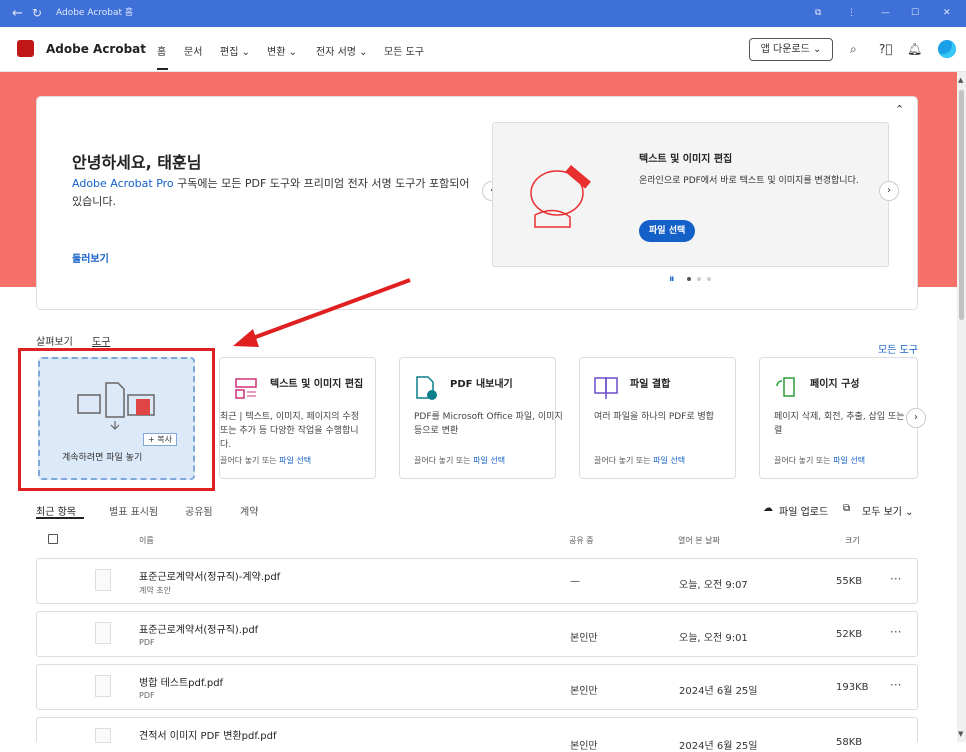 The image size is (966, 752). What do you see at coordinates (53, 539) in the screenshot?
I see `select-all-checkbox` at bounding box center [53, 539].